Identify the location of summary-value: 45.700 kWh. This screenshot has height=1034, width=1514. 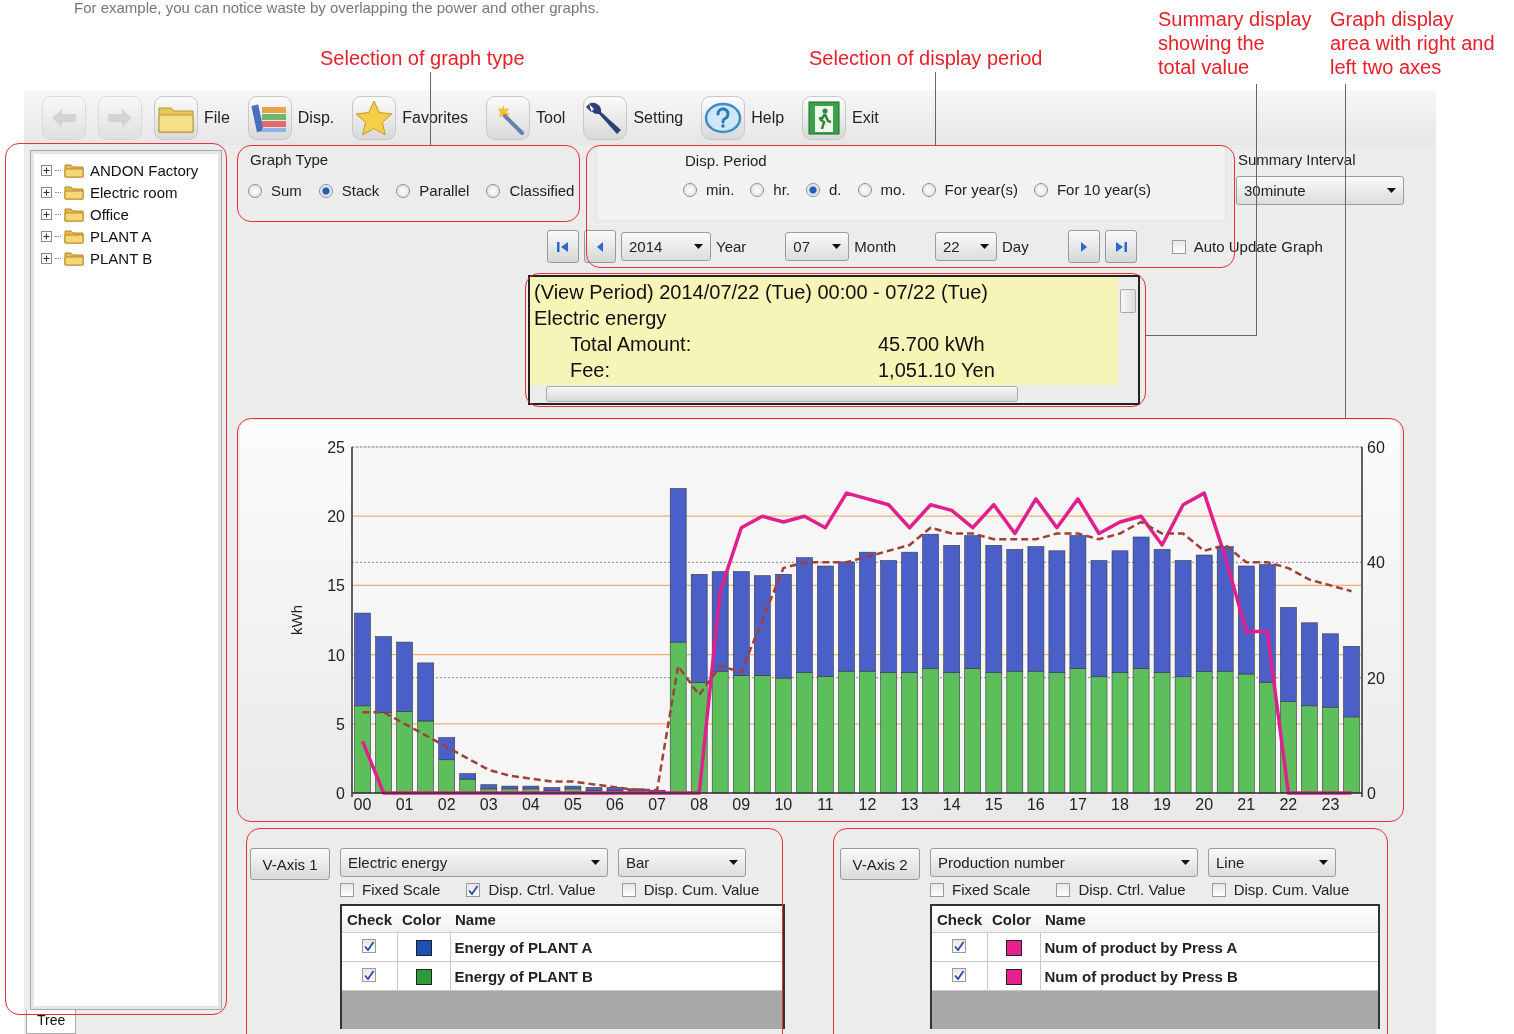
(931, 344).